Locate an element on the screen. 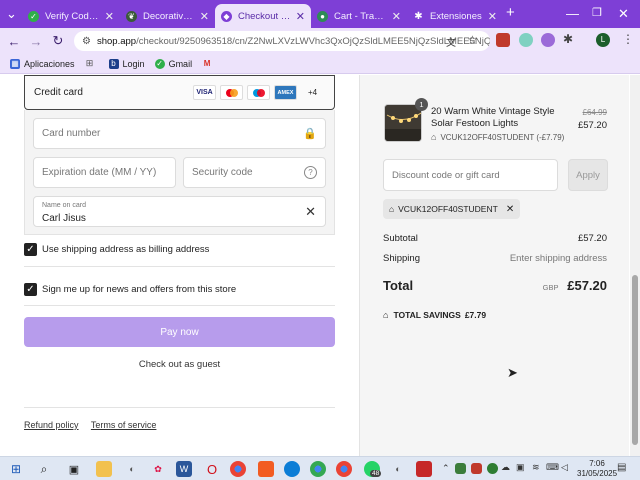 This screenshot has height=480, width=640. forward-icon: → is located at coordinates (36, 41).